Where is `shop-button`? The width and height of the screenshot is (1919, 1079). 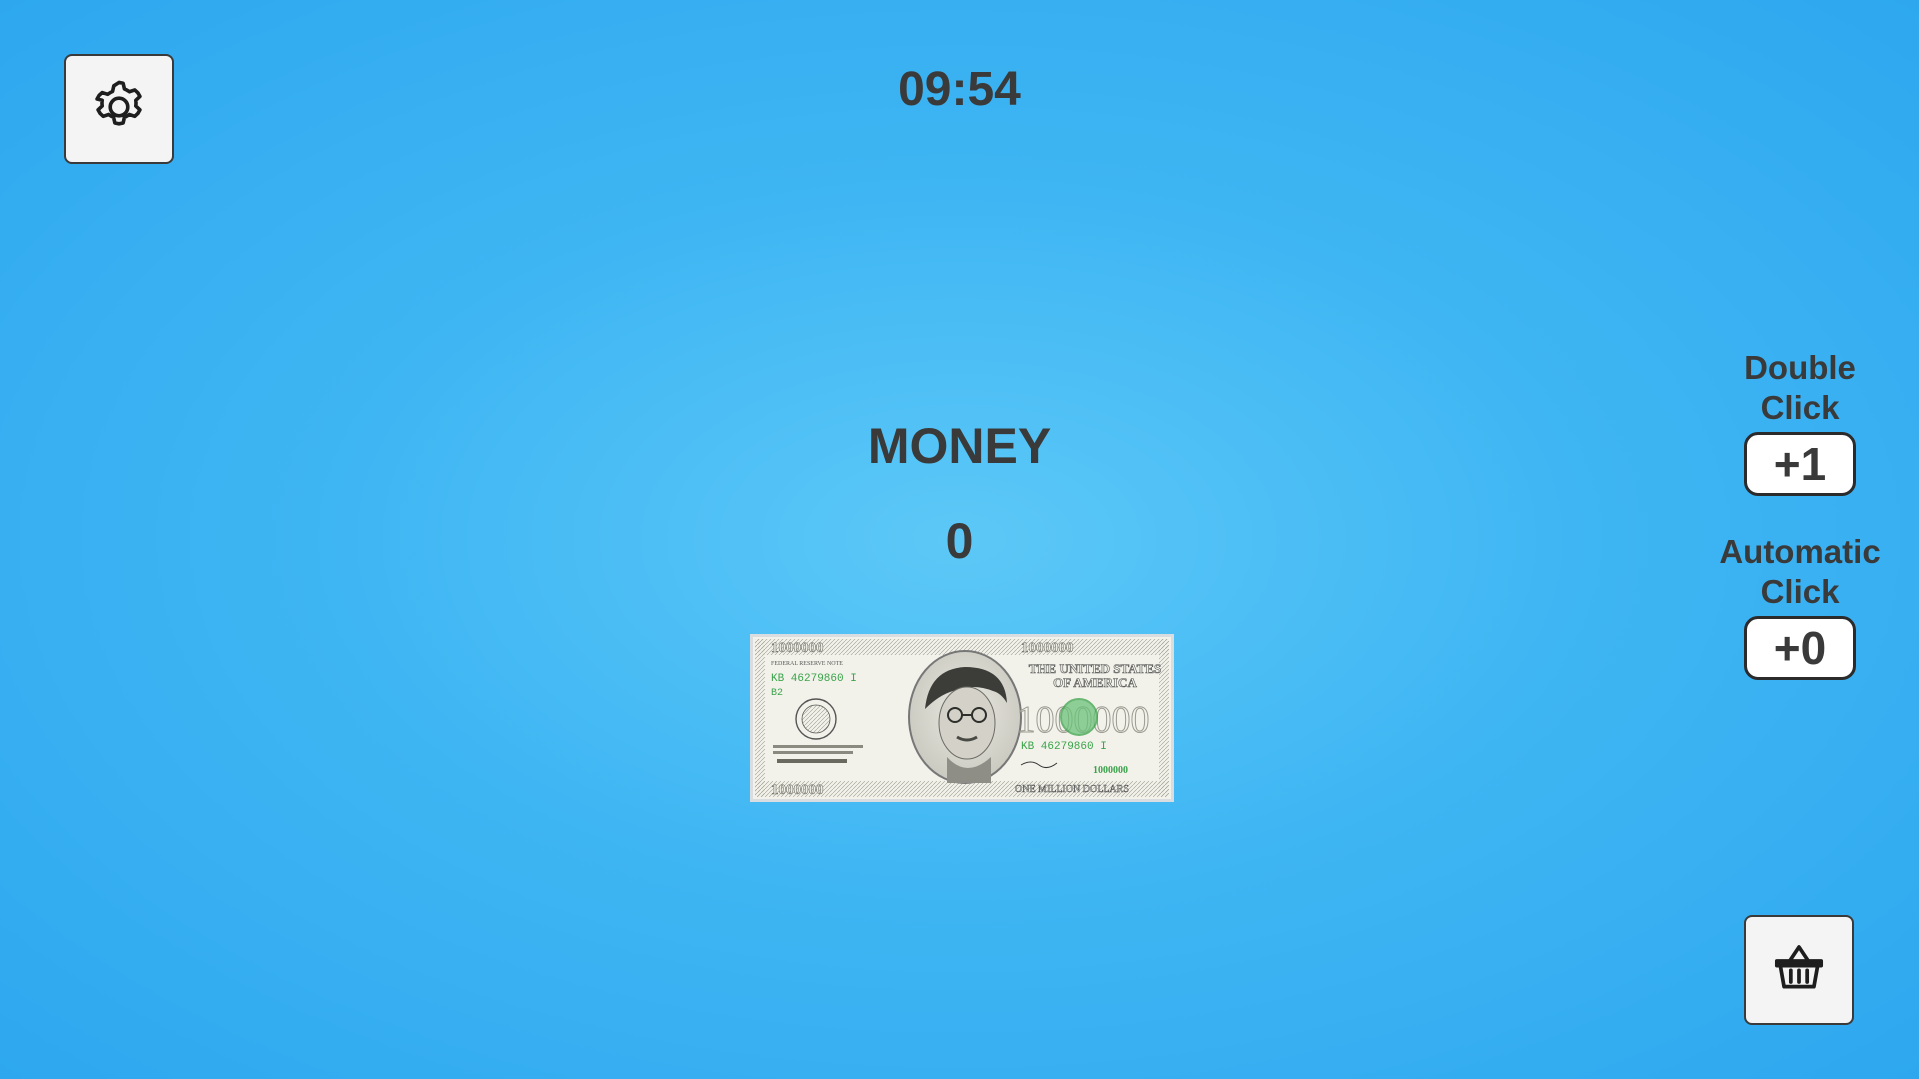
shop-button is located at coordinates (1799, 970).